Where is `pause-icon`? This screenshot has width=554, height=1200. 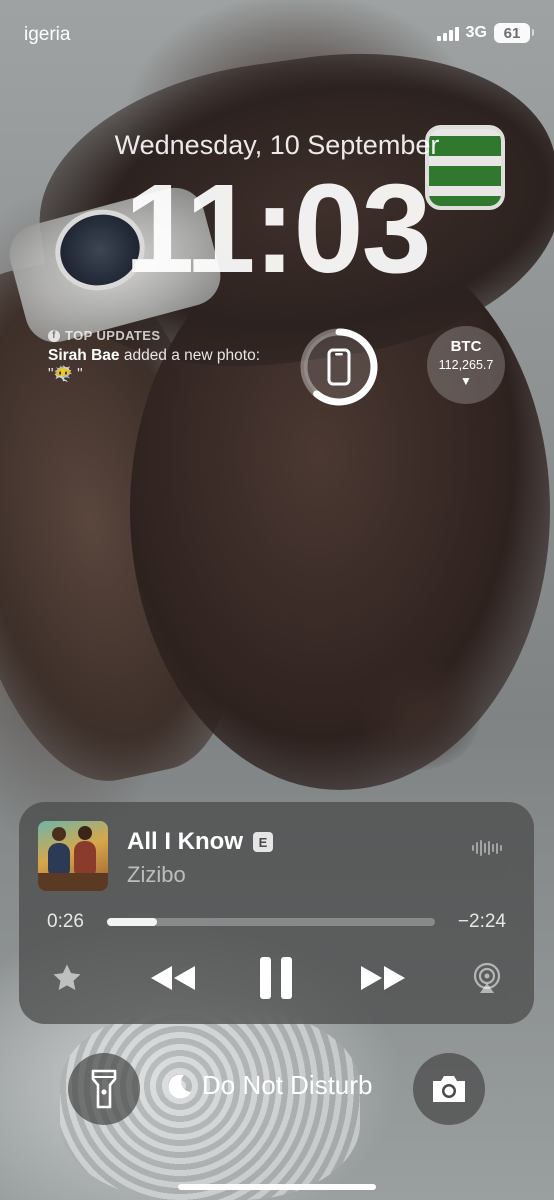
pause-icon is located at coordinates (276, 978).